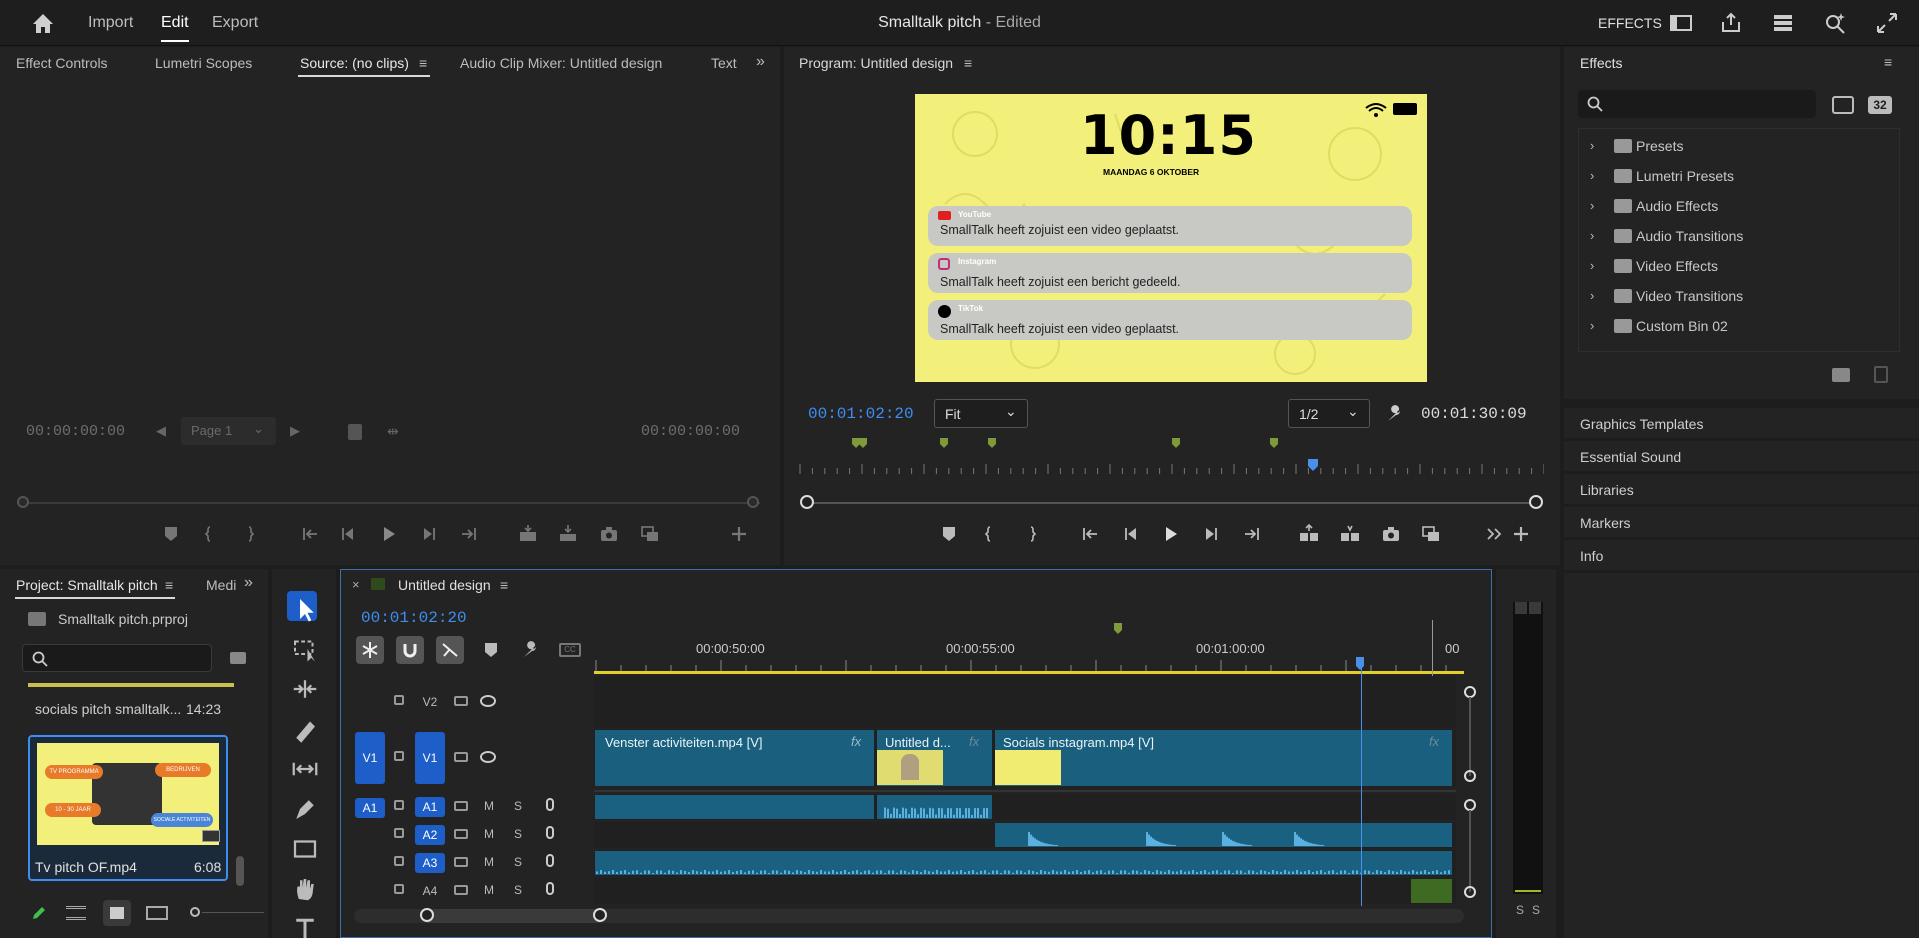 This screenshot has width=1919, height=938. Describe the element at coordinates (1734, 147) in the screenshot. I see `effects-item: › Presets` at that location.